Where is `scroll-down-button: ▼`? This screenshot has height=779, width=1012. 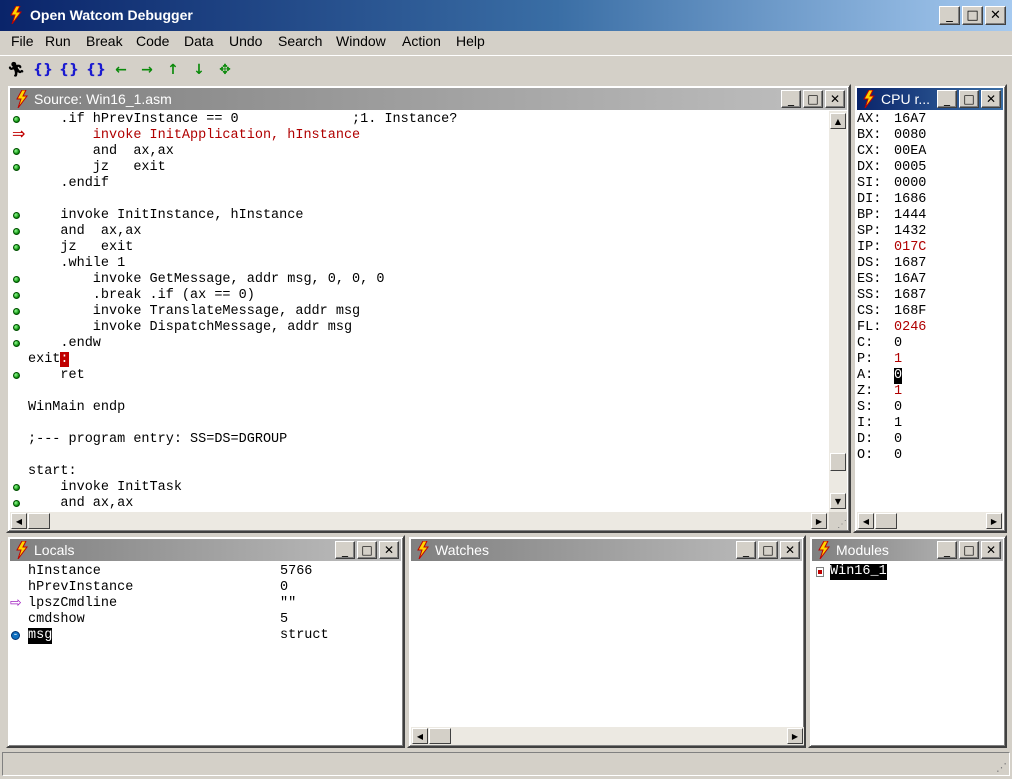 scroll-down-button: ▼ is located at coordinates (838, 501).